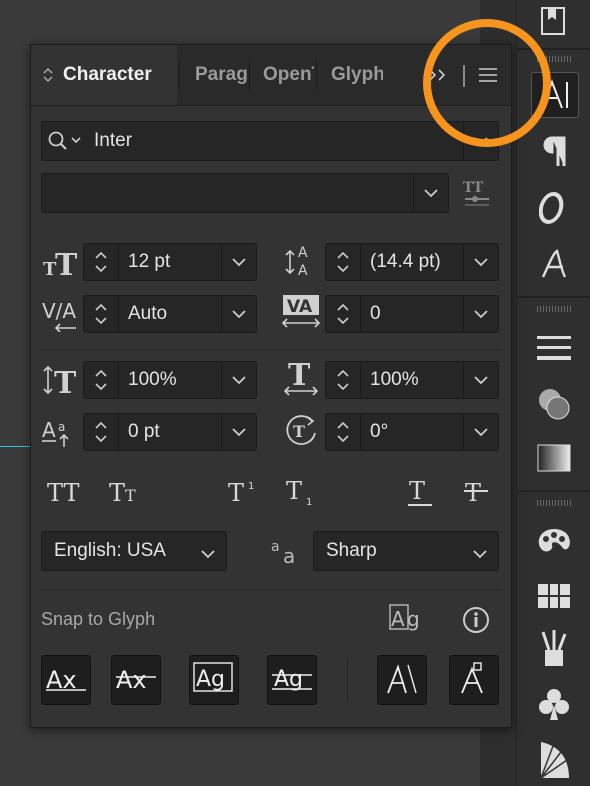 The height and width of the screenshot is (786, 590). I want to click on horizontal-scale-icon: T, so click(301, 378).